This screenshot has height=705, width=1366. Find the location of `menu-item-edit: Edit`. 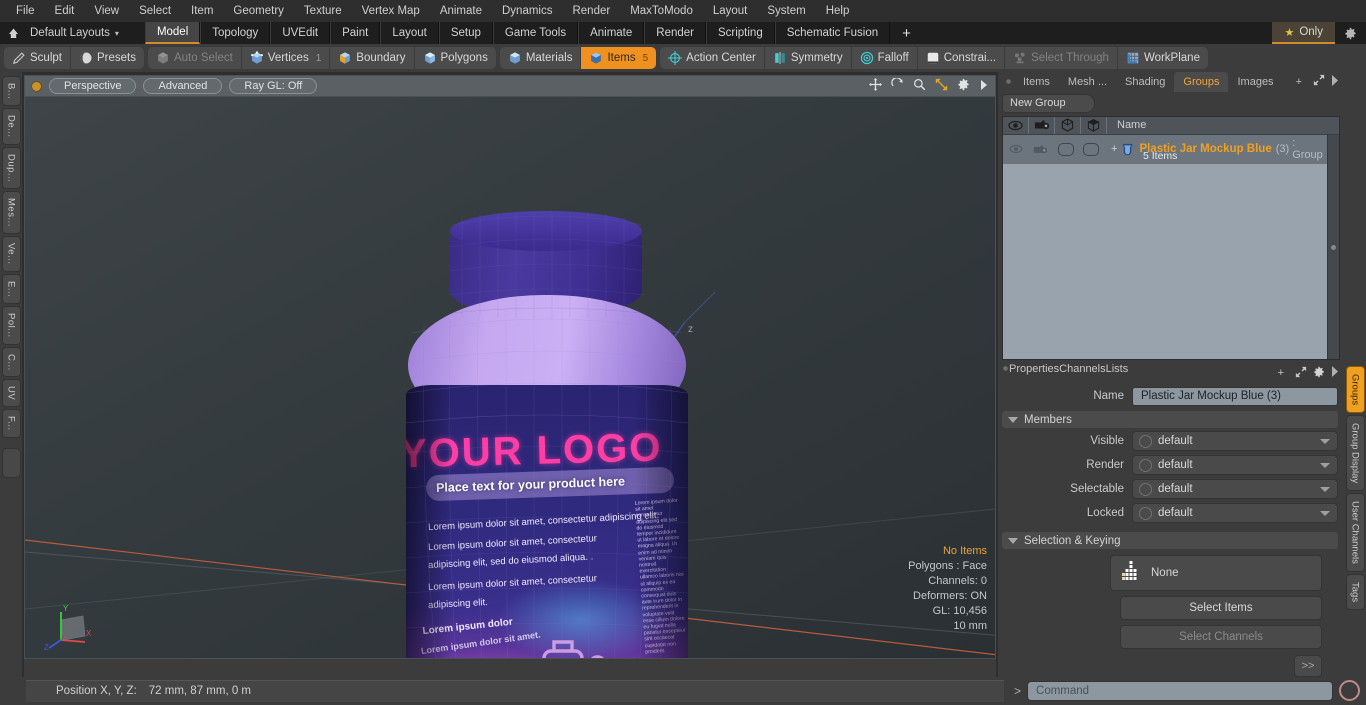

menu-item-edit: Edit is located at coordinates (65, 11).